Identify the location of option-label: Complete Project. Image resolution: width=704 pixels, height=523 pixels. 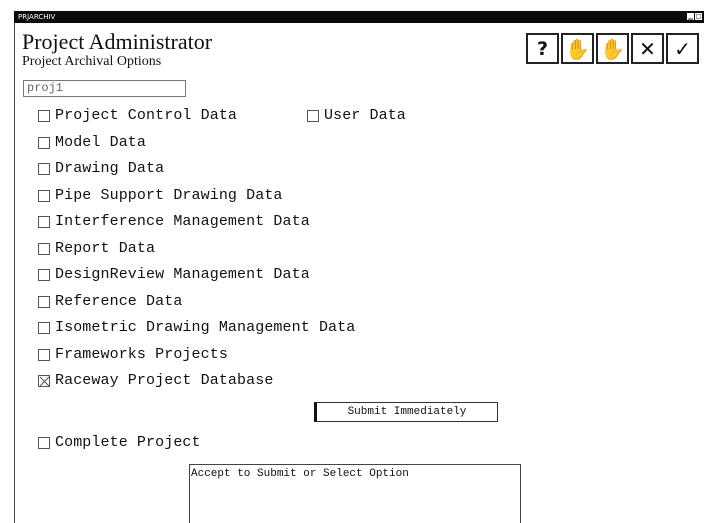
(128, 442).